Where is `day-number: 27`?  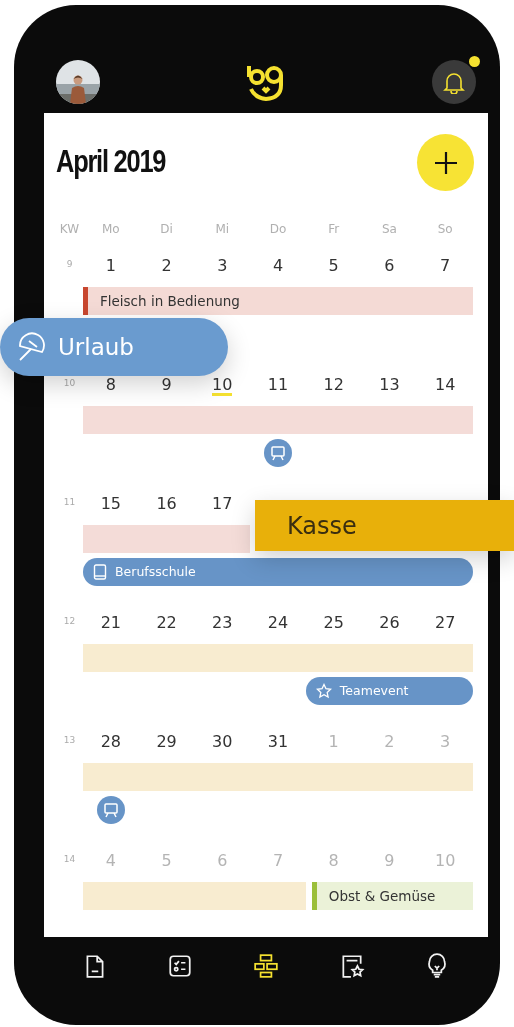
day-number: 27 is located at coordinates (445, 624).